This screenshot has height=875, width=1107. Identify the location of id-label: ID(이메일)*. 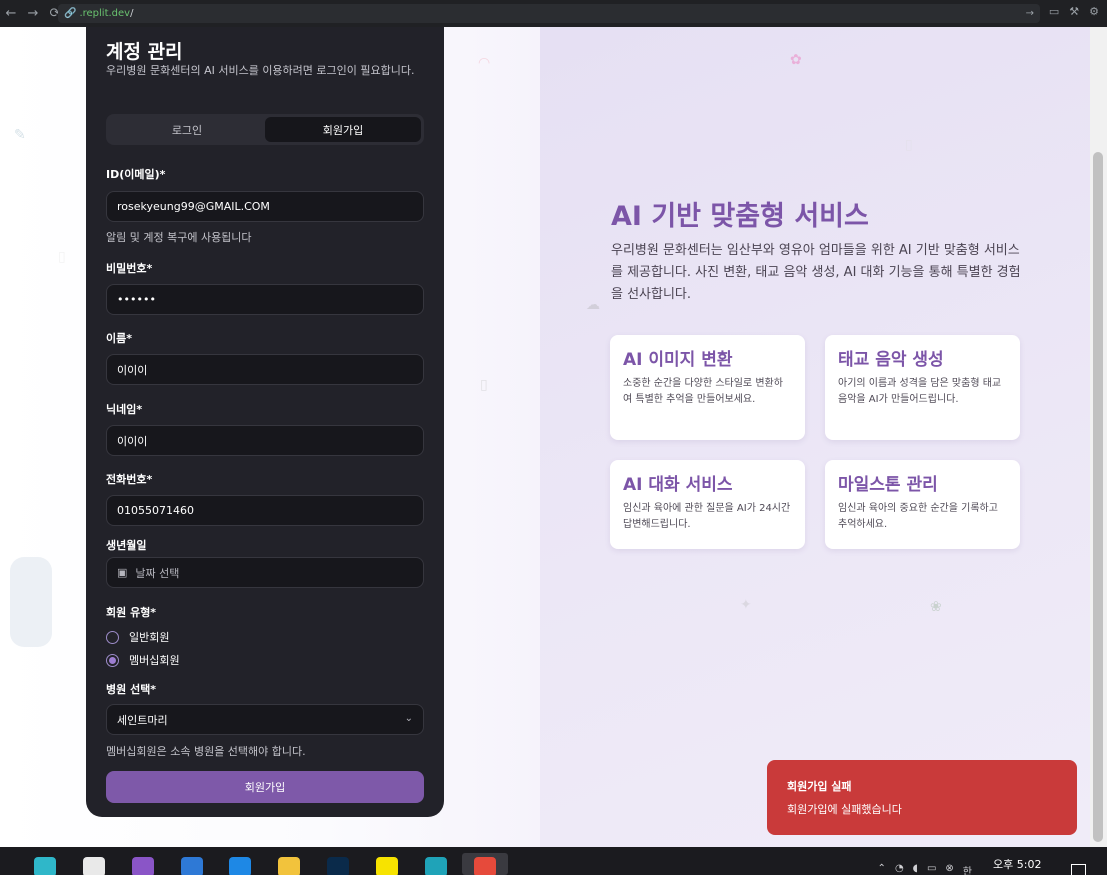
(136, 174).